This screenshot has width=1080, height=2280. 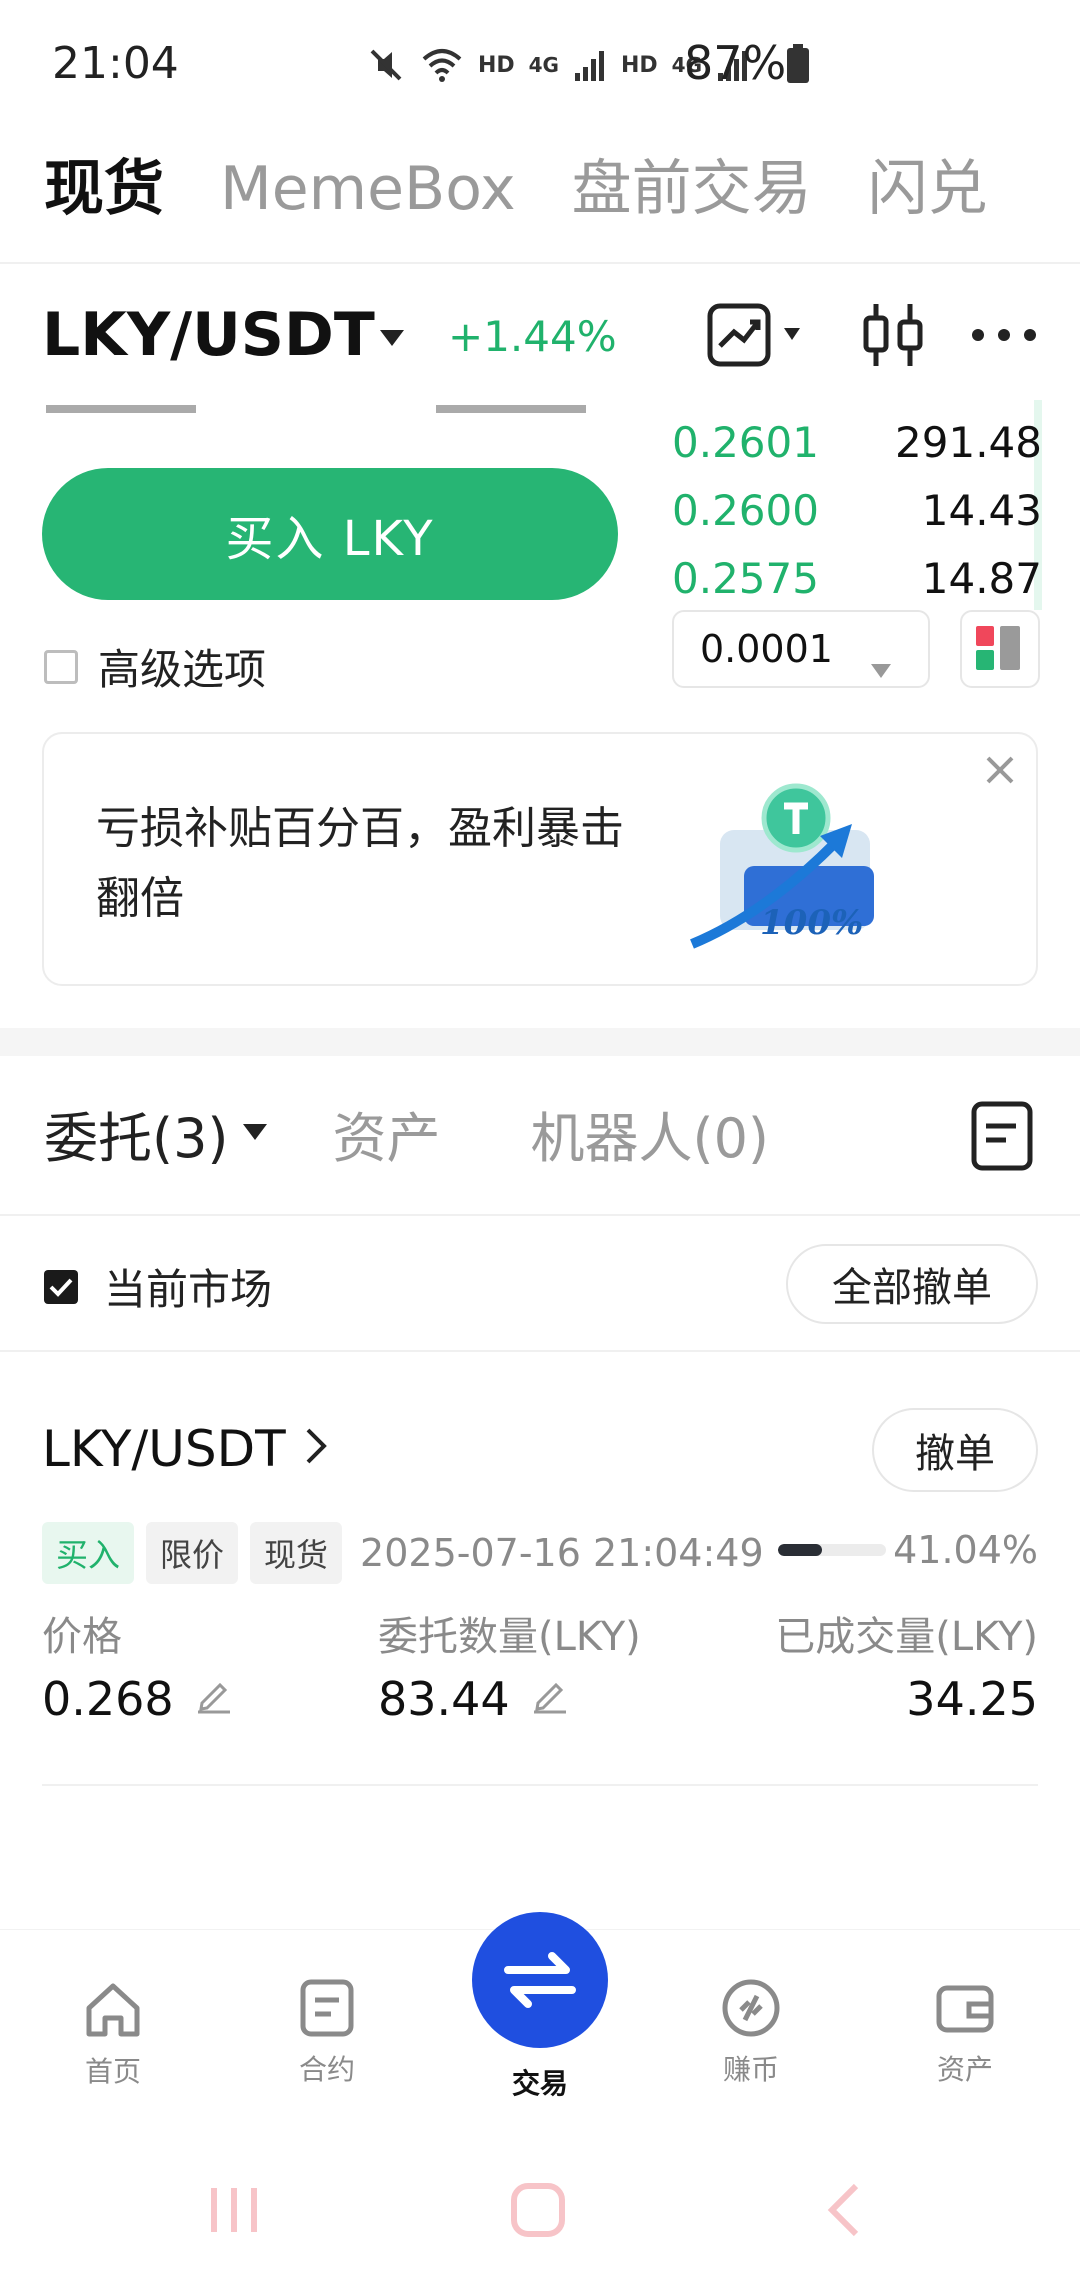 What do you see at coordinates (735, 63) in the screenshot?
I see `battery-percent: 87%` at bounding box center [735, 63].